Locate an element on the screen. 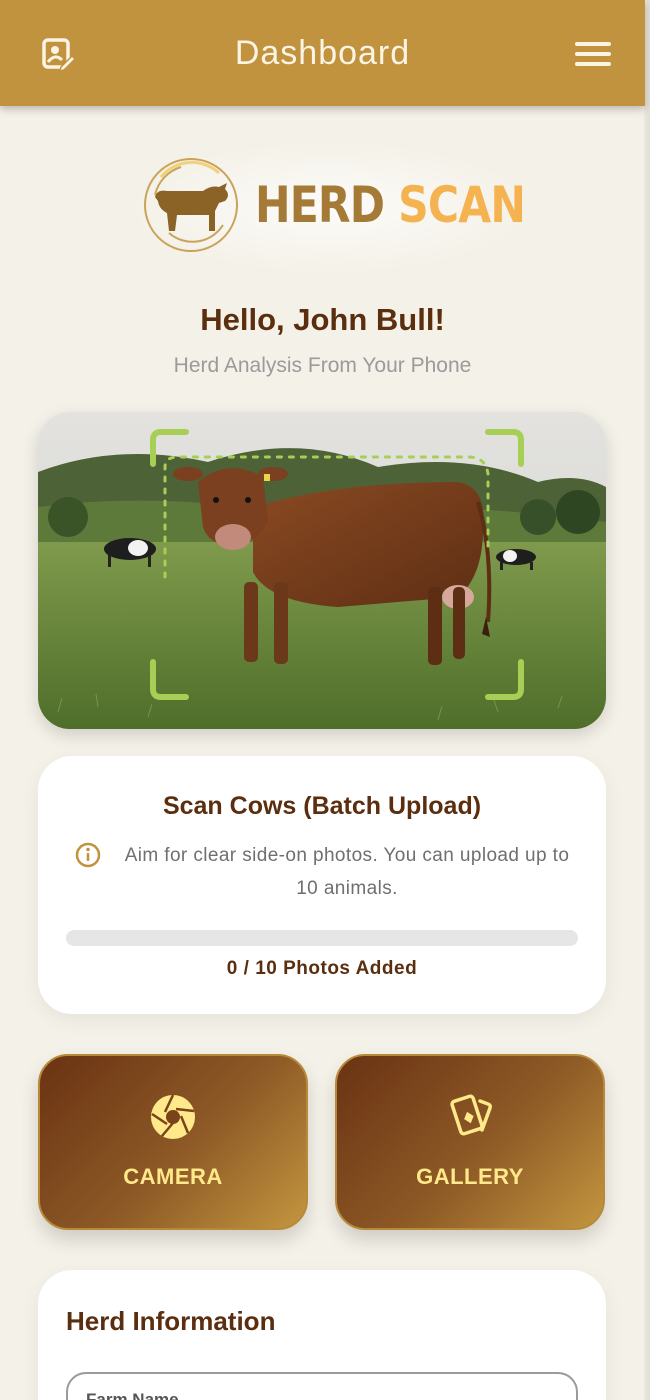 This screenshot has height=1400, width=650. herd-information-title: Herd Information is located at coordinates (171, 1321).